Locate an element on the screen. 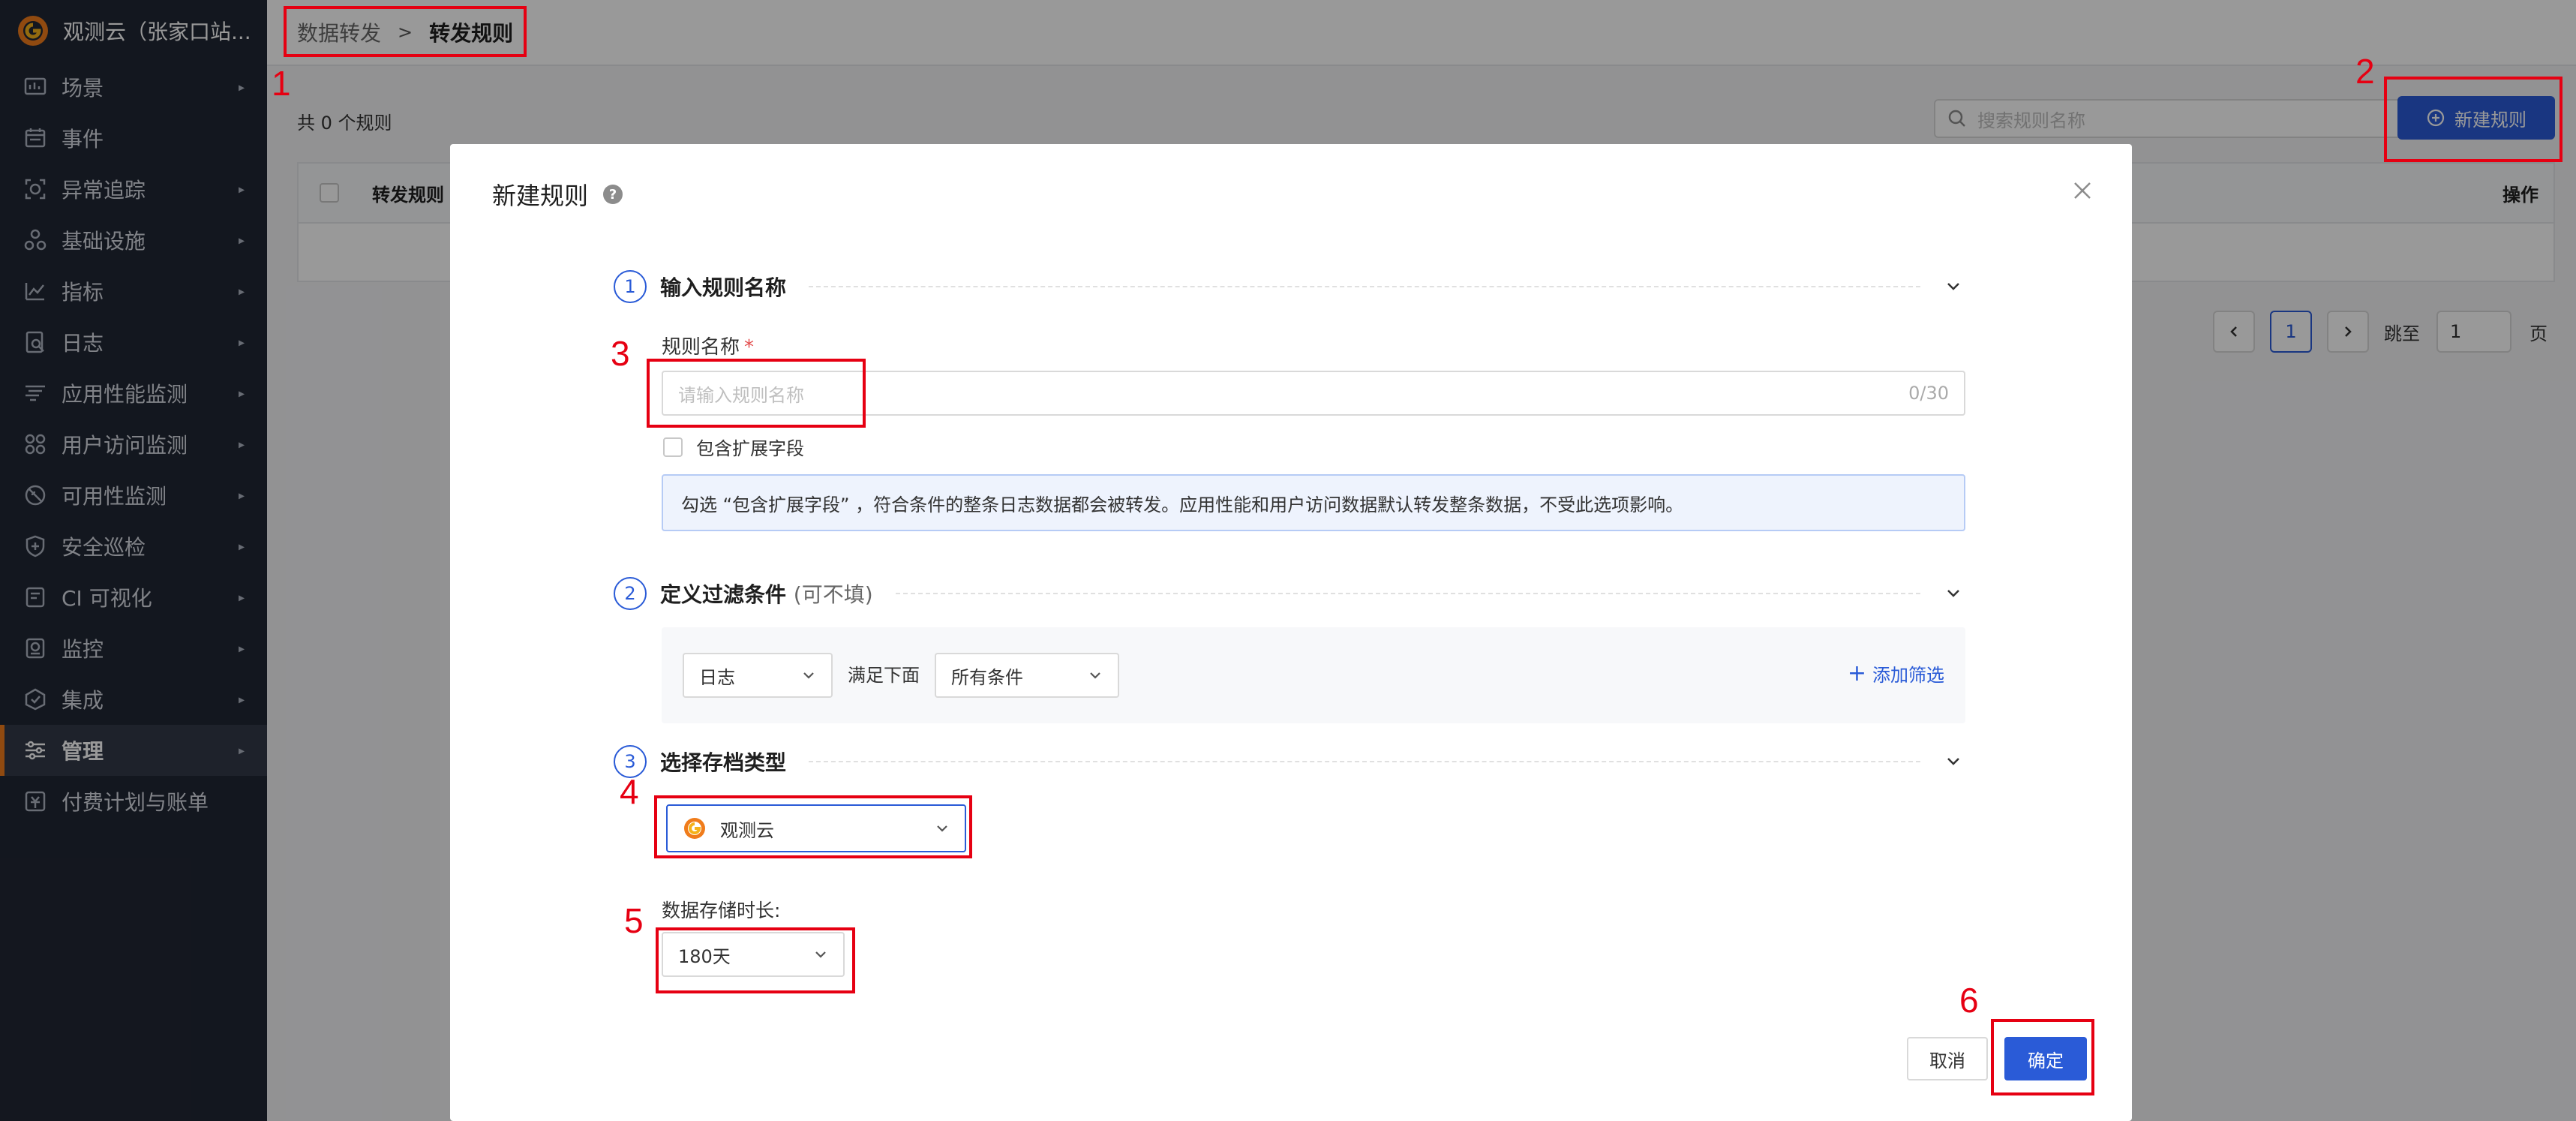 This screenshot has width=2576, height=1121. close-icon is located at coordinates (2082, 191).